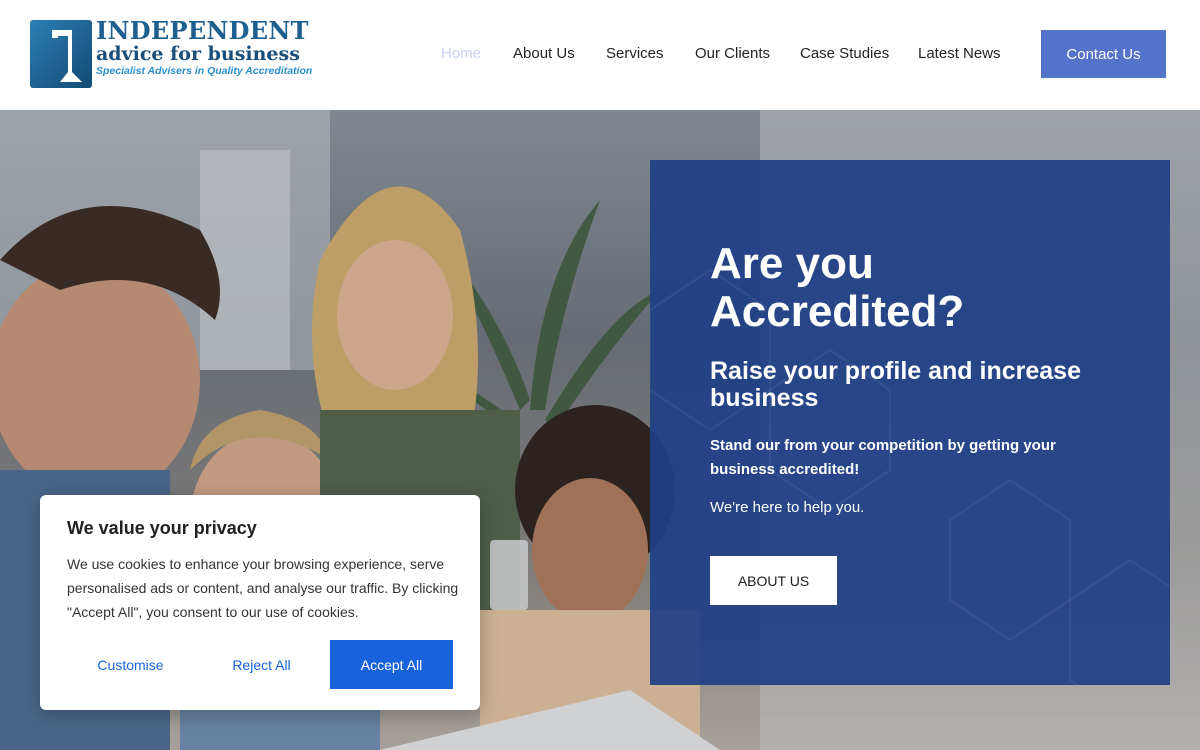  What do you see at coordinates (773, 580) in the screenshot?
I see `about-us-button: ABOUT US` at bounding box center [773, 580].